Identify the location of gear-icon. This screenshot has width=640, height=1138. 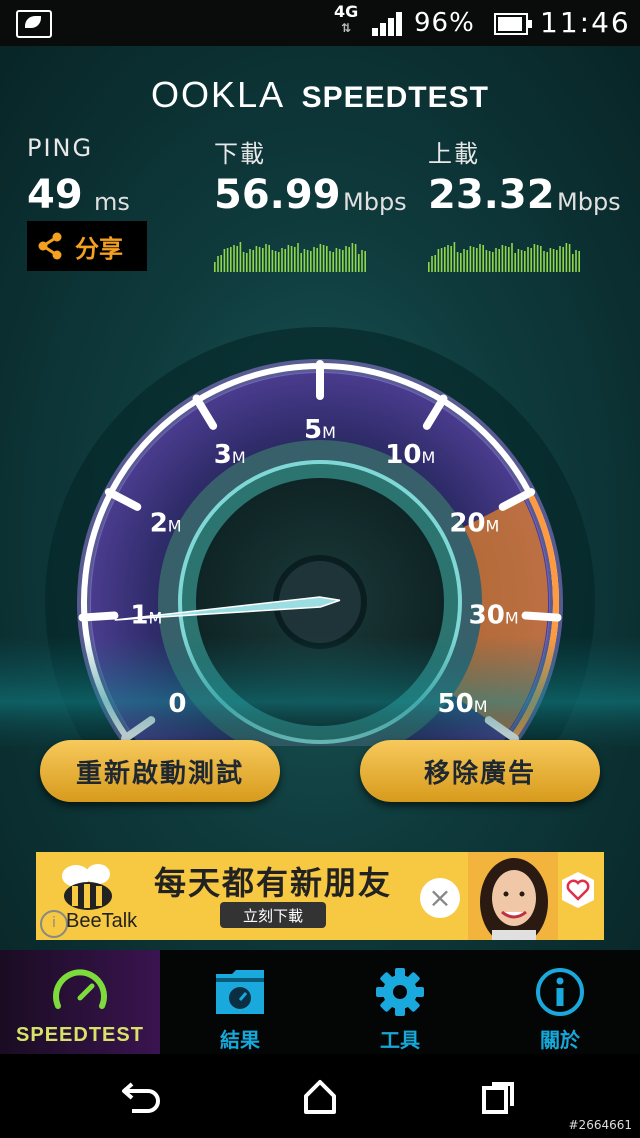
(400, 992).